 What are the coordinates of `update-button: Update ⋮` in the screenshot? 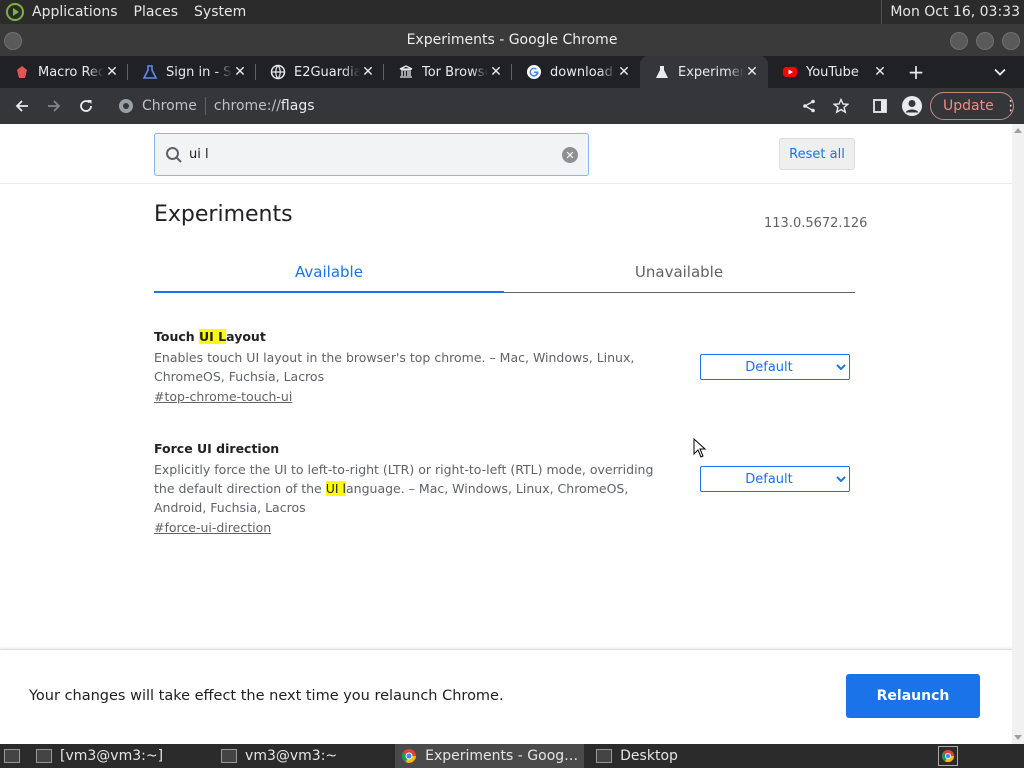 It's located at (974, 106).